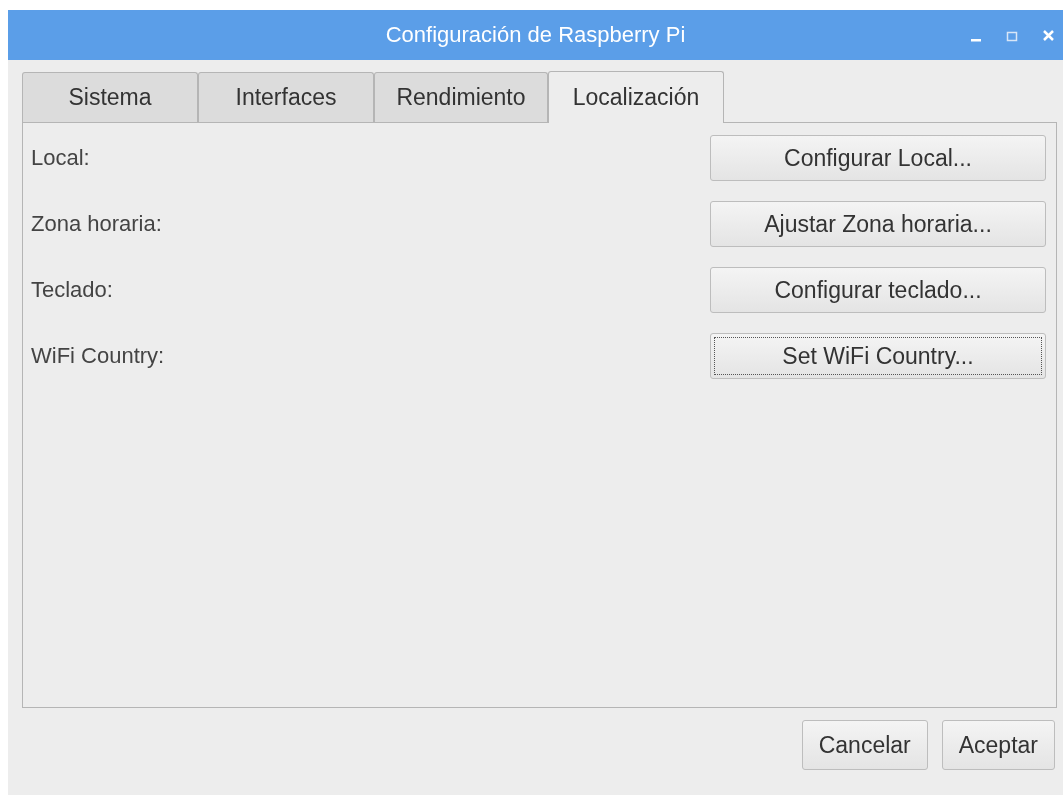  What do you see at coordinates (286, 97) in the screenshot?
I see `tab: Interfaces` at bounding box center [286, 97].